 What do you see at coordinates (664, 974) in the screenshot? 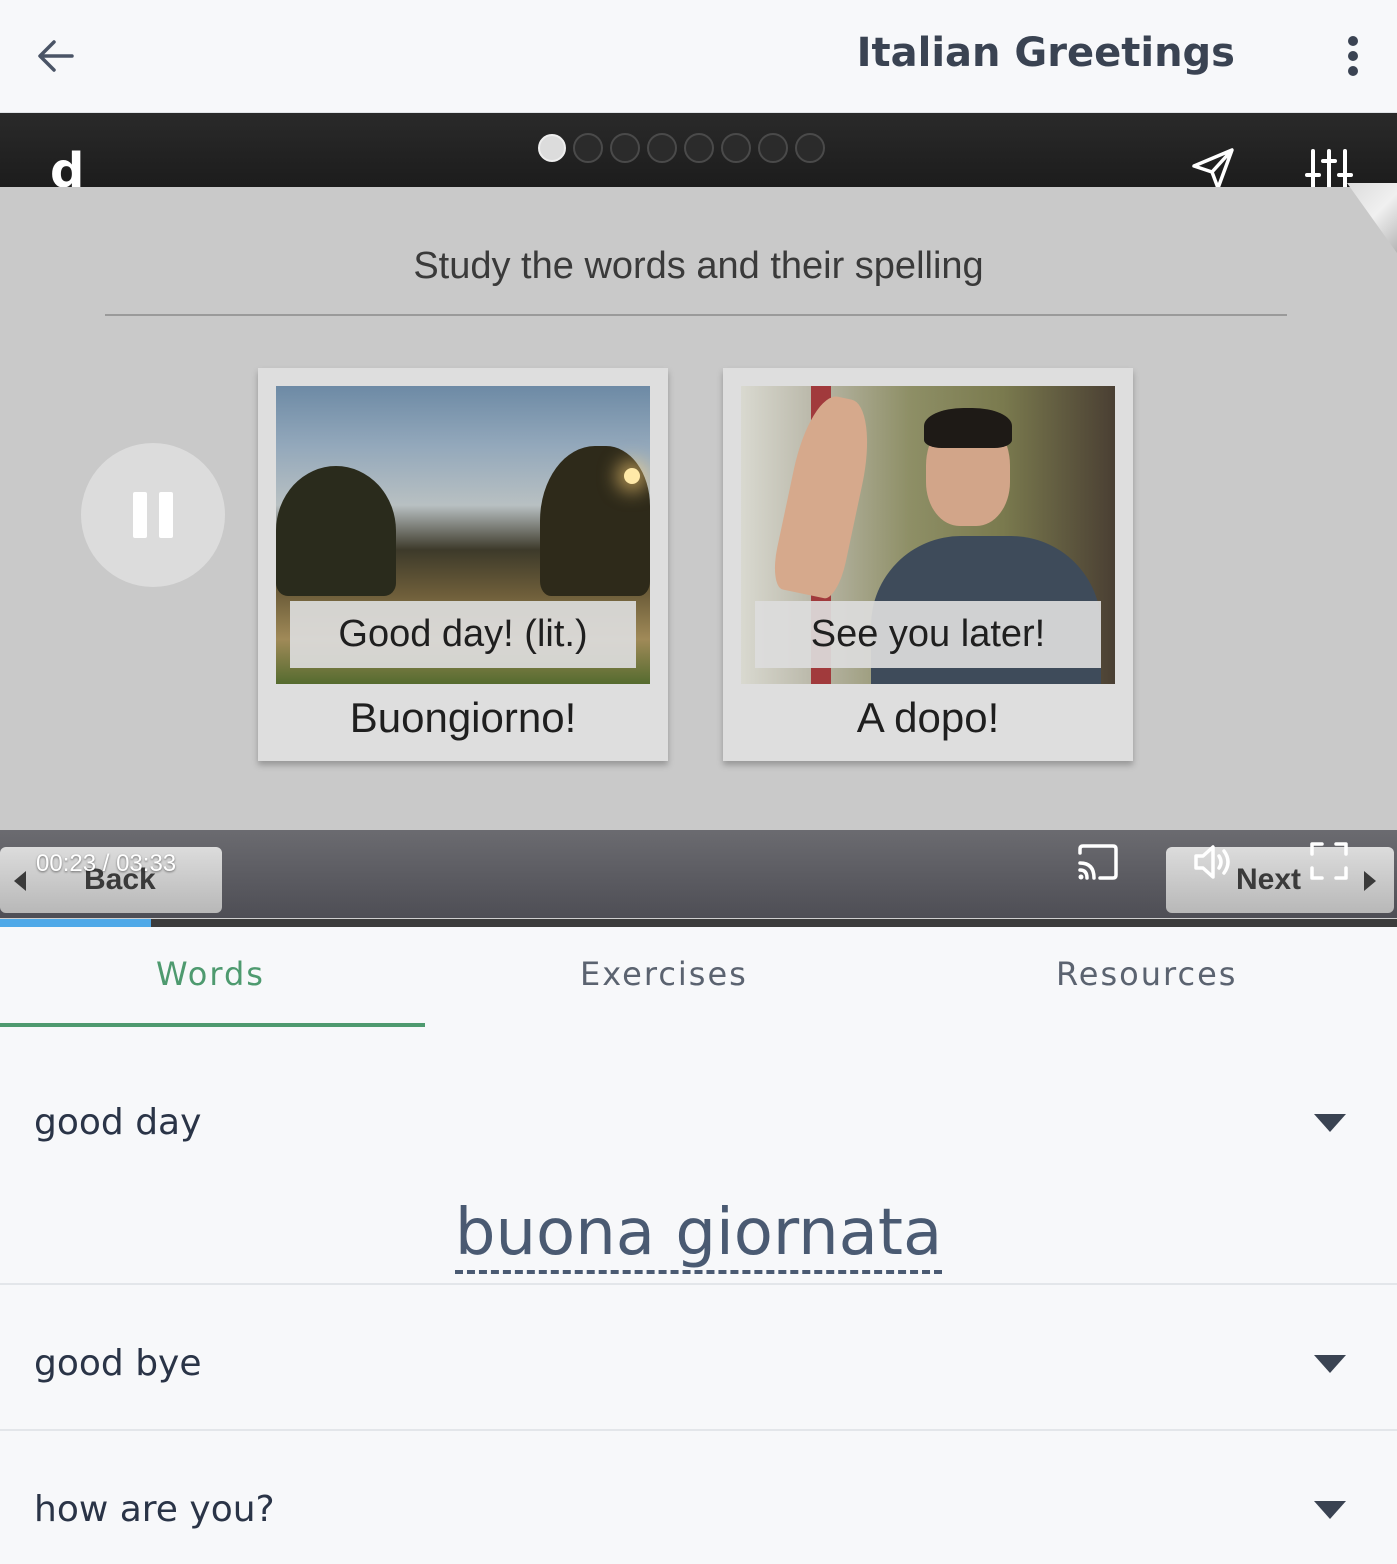
I see `tab-exercises: Exercises` at bounding box center [664, 974].